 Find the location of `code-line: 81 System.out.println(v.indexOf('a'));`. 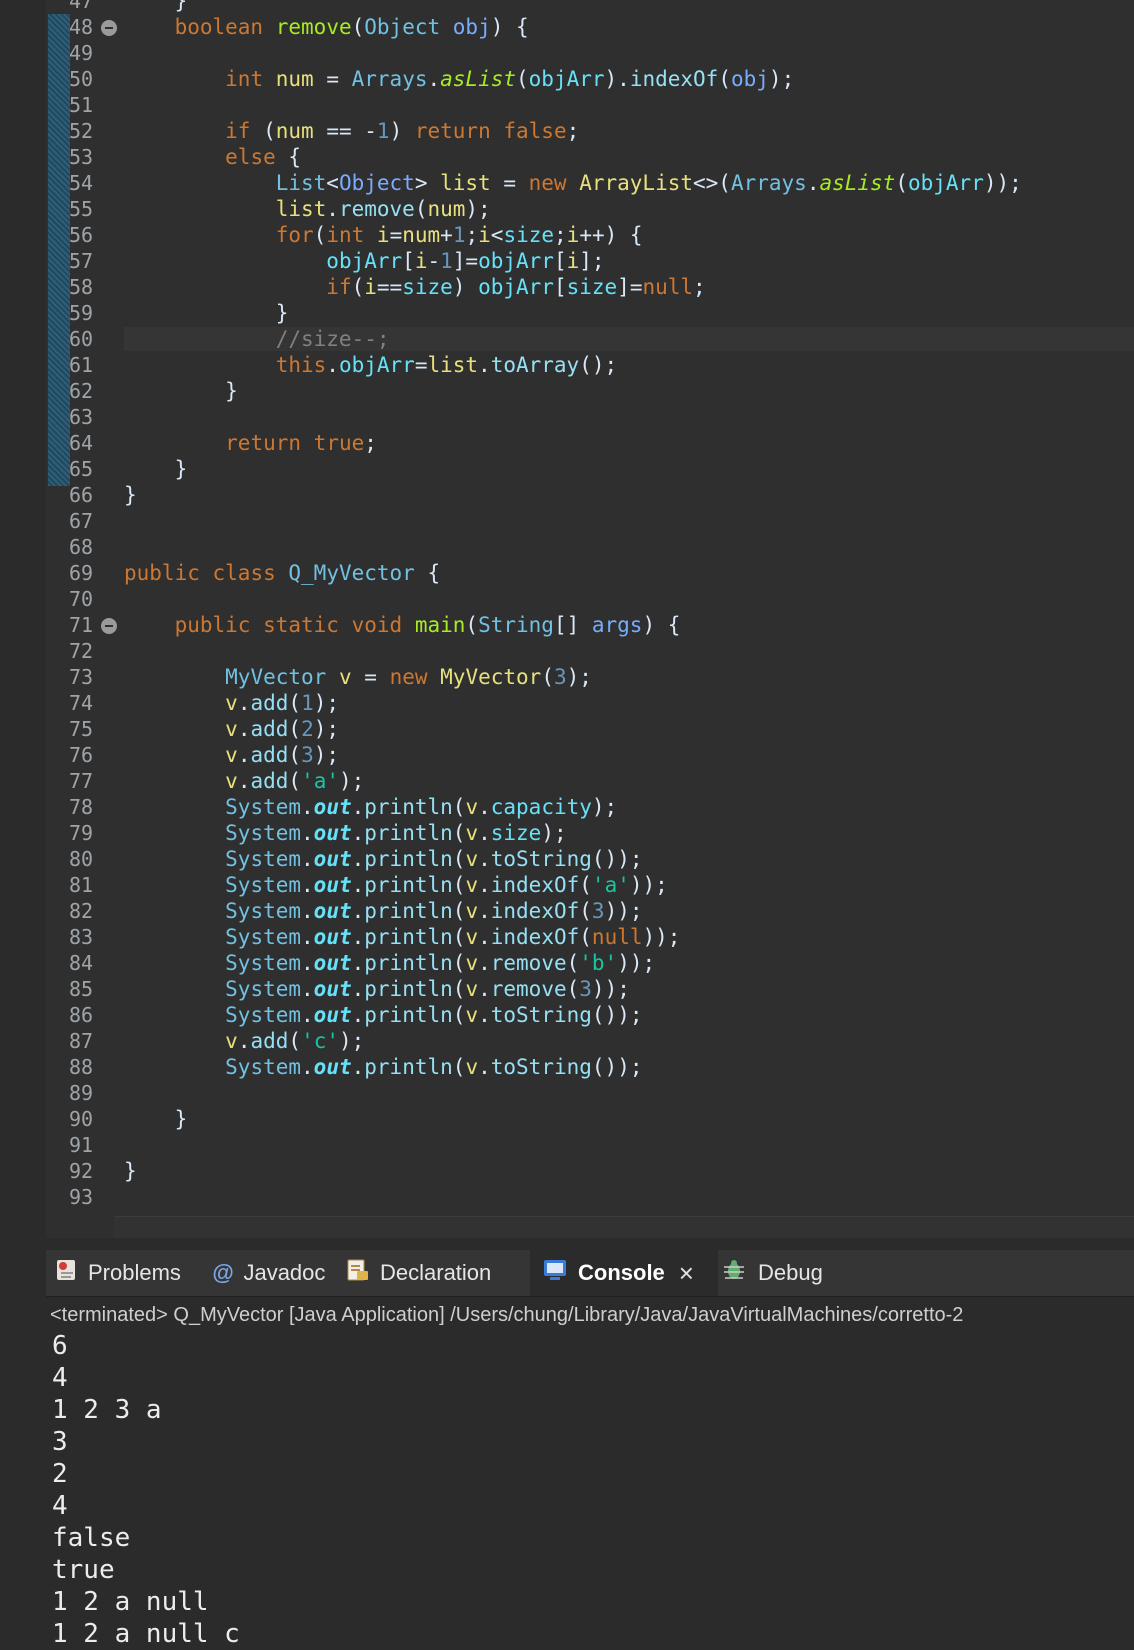

code-line: 81 System.out.println(v.indexOf('a')); is located at coordinates (590, 885).